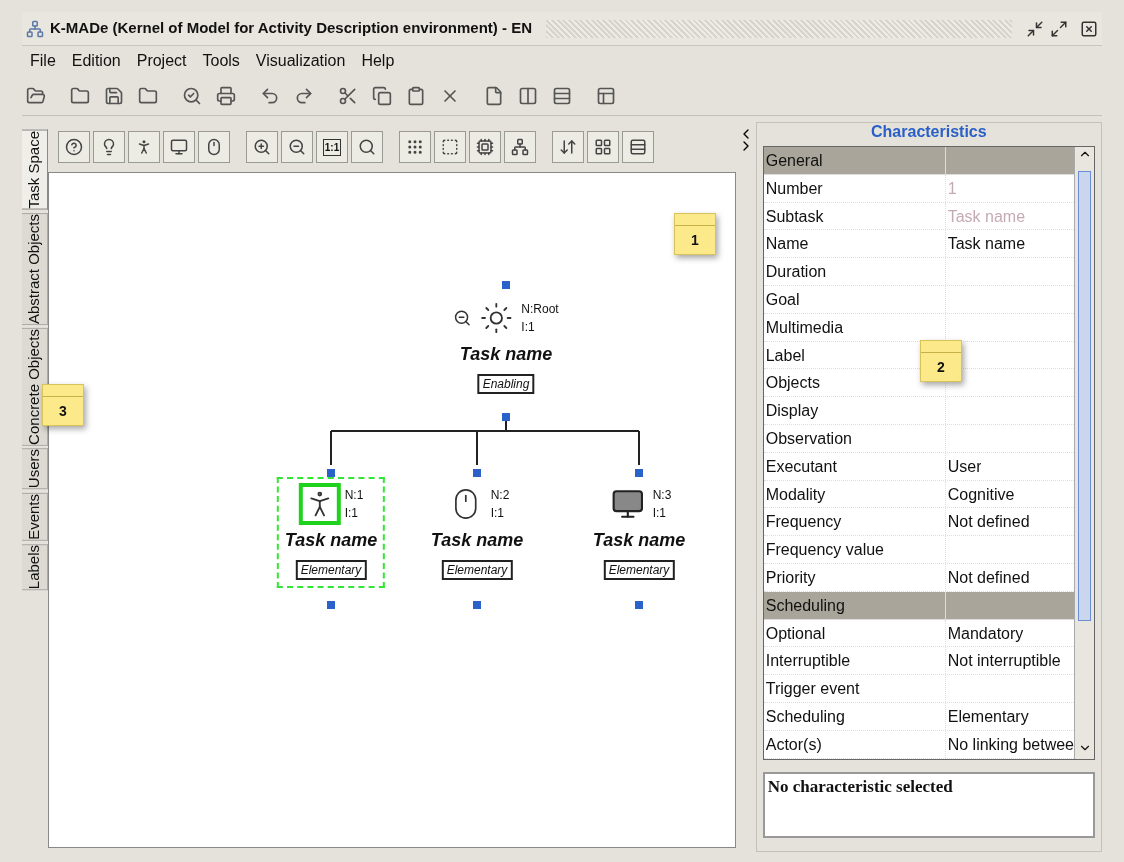 The height and width of the screenshot is (862, 1124). What do you see at coordinates (1009, 744) in the screenshot?
I see `property-value: No linking betwee` at bounding box center [1009, 744].